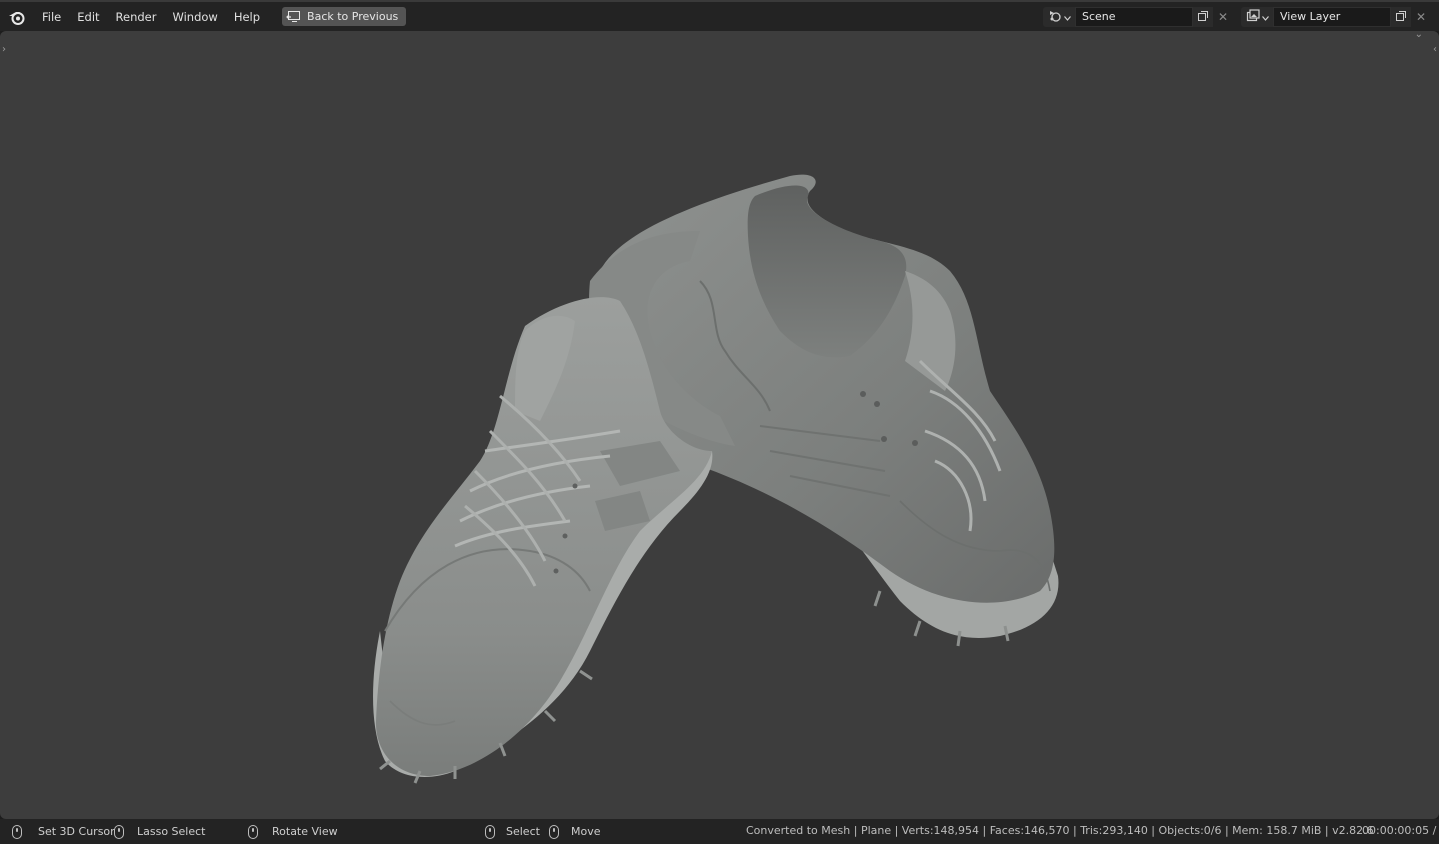 The image size is (1439, 844). Describe the element at coordinates (305, 831) in the screenshot. I see `hint-label: Rotate View` at that location.